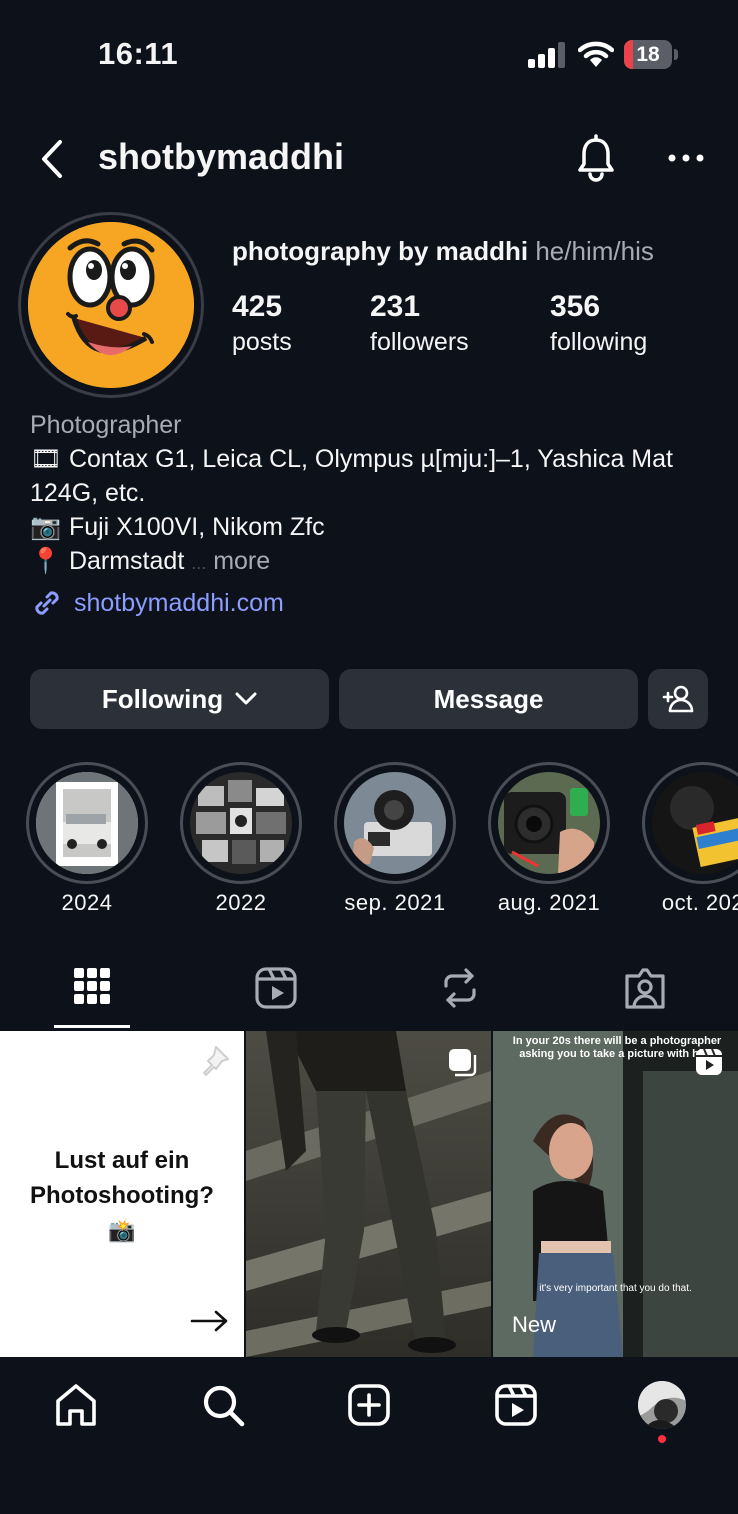 Image resolution: width=738 pixels, height=1514 pixels. What do you see at coordinates (241, 561) in the screenshot?
I see `bio-more-link: more` at bounding box center [241, 561].